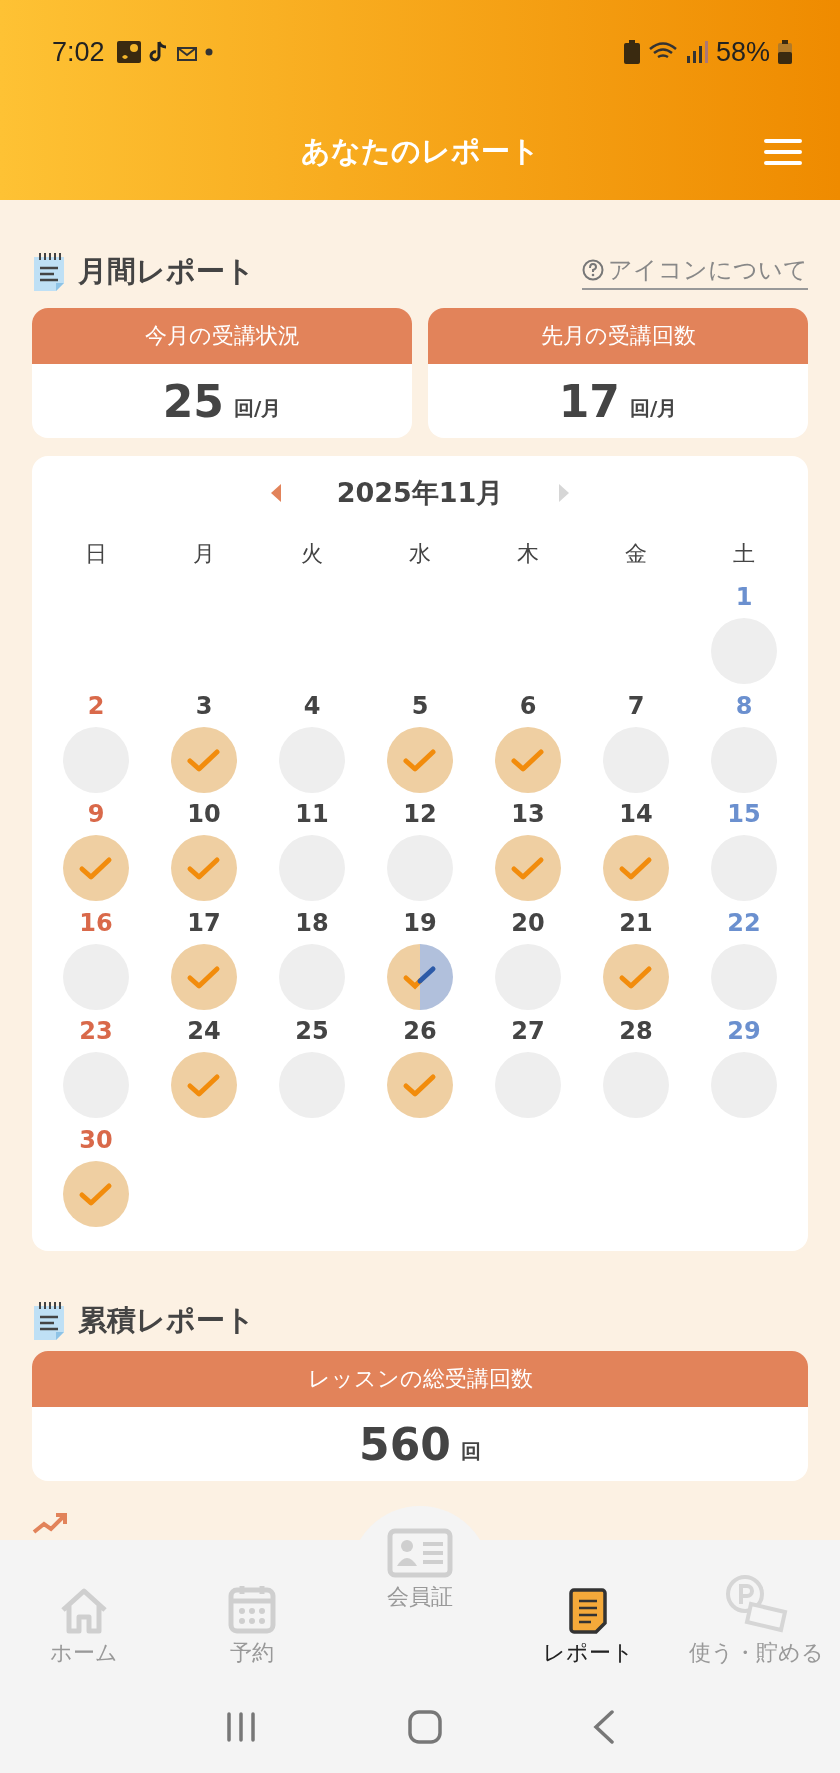 The height and width of the screenshot is (1773, 840). Describe the element at coordinates (96, 1031) in the screenshot. I see `day-number: 23` at that location.